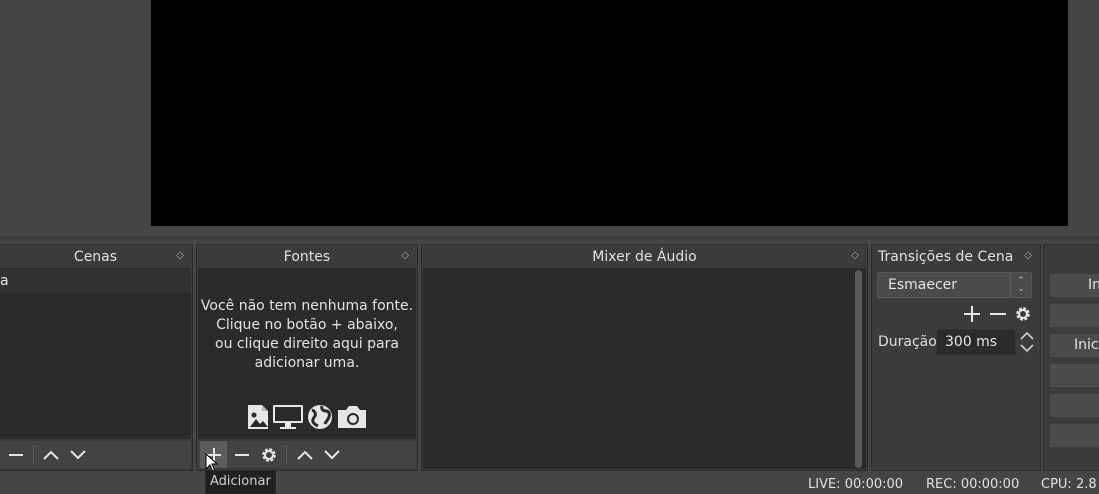  Describe the element at coordinates (307, 417) in the screenshot. I see `source-type-icons` at that location.